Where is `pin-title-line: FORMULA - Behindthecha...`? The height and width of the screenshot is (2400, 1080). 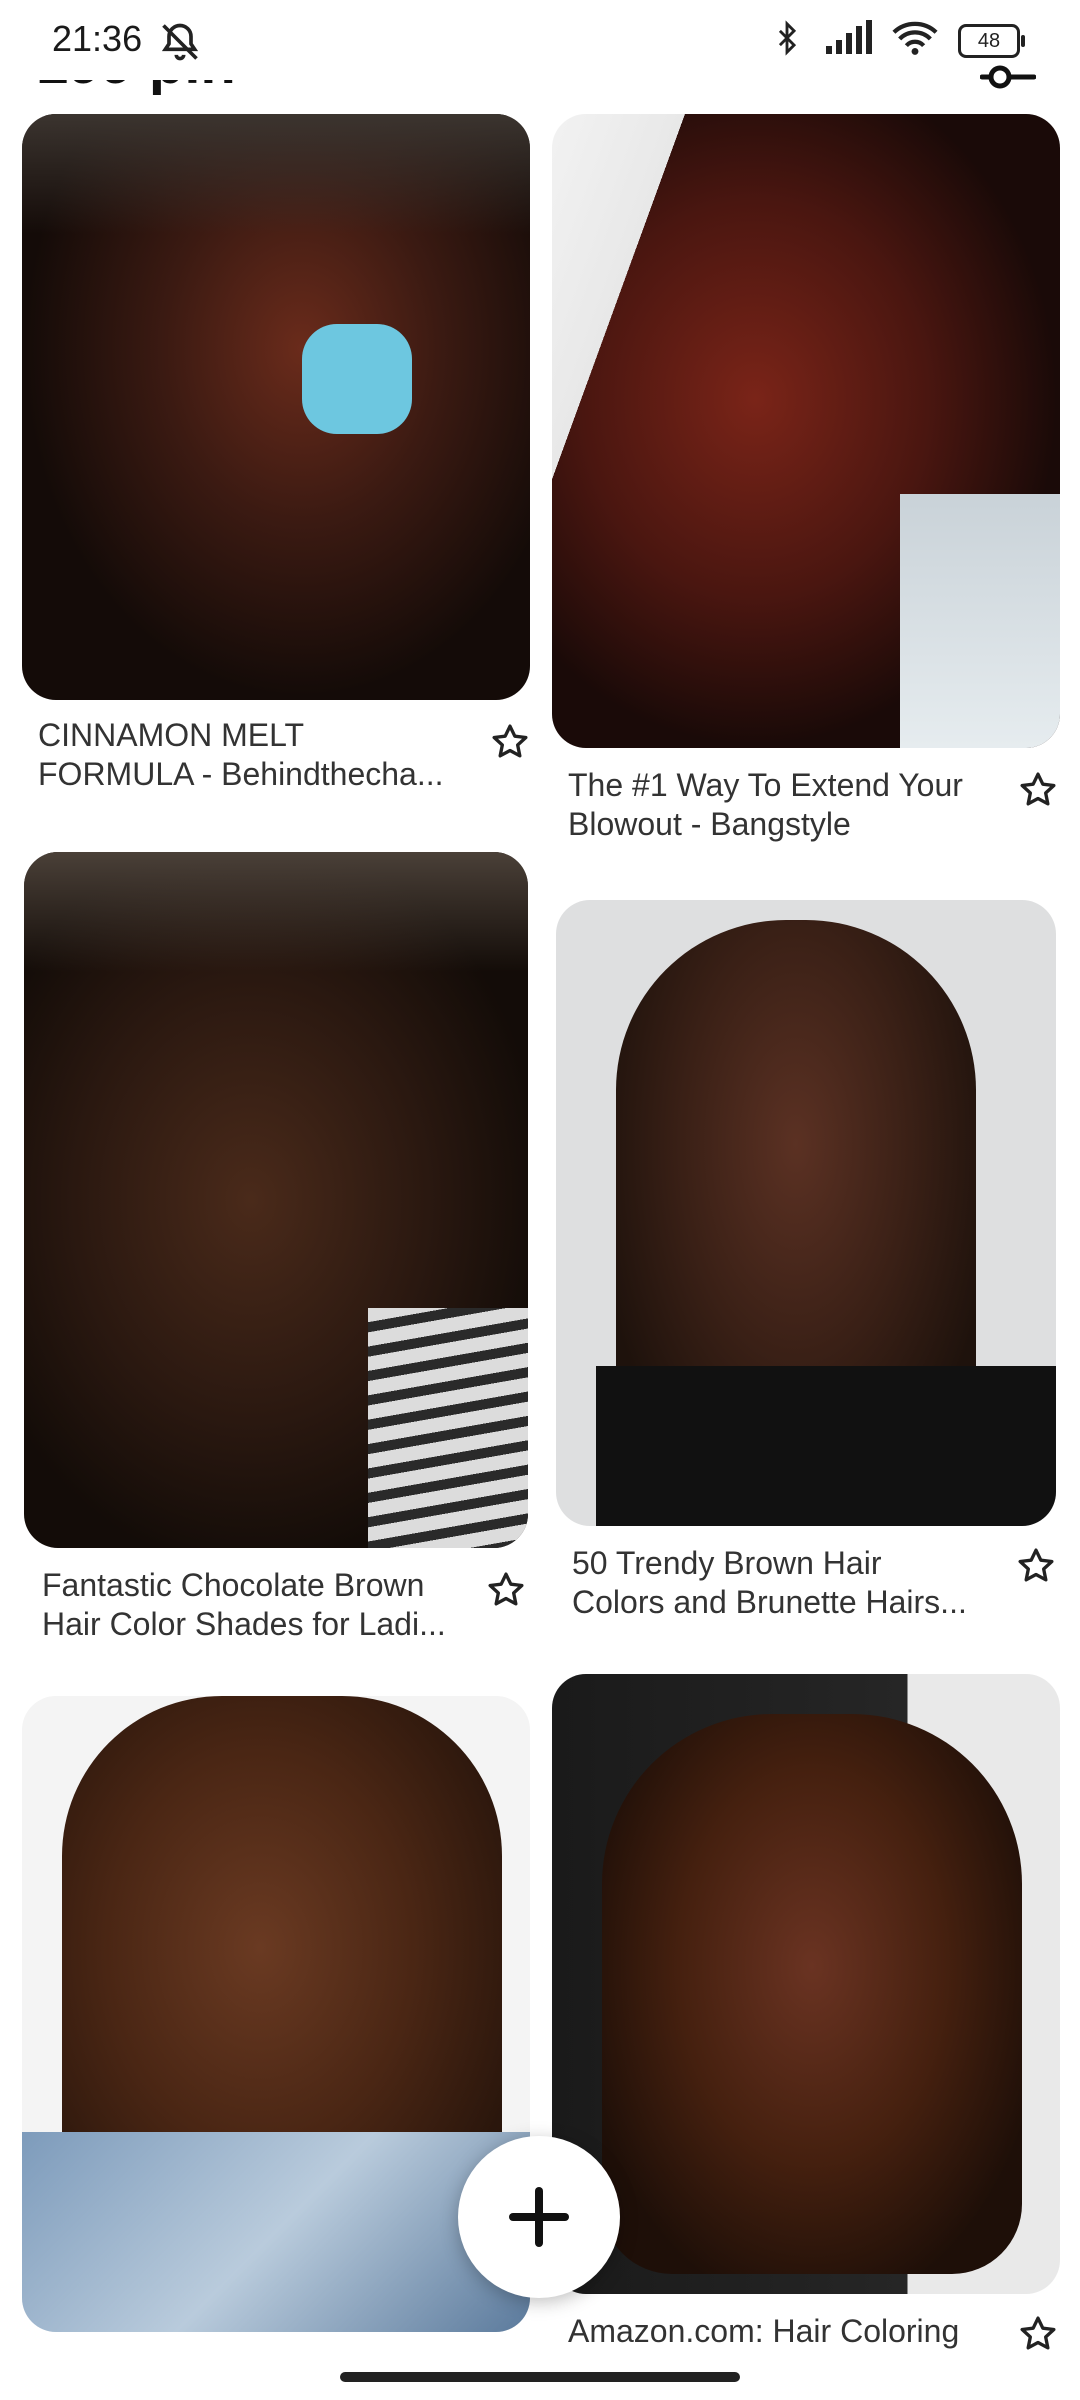
pin-title-line: FORMULA - Behindthecha... is located at coordinates (241, 774).